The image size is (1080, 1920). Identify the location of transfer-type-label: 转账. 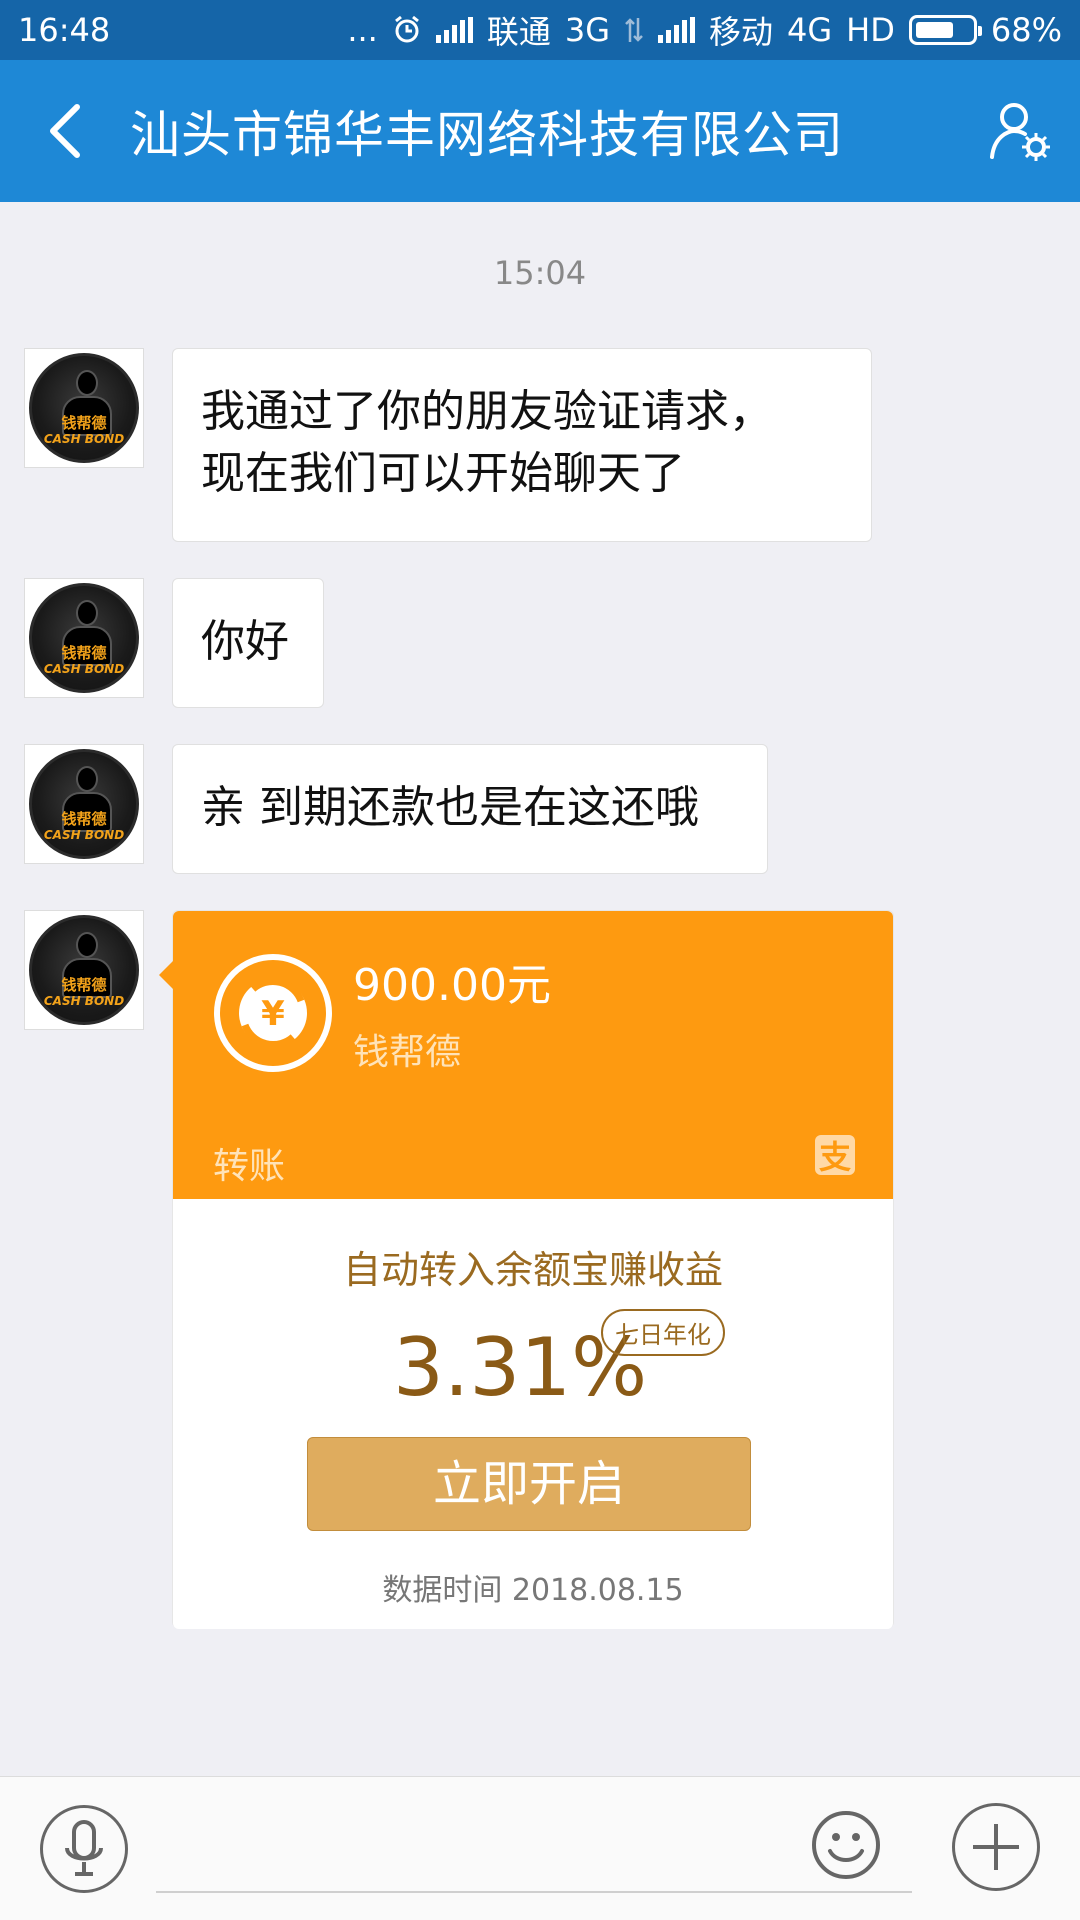
(249, 1166).